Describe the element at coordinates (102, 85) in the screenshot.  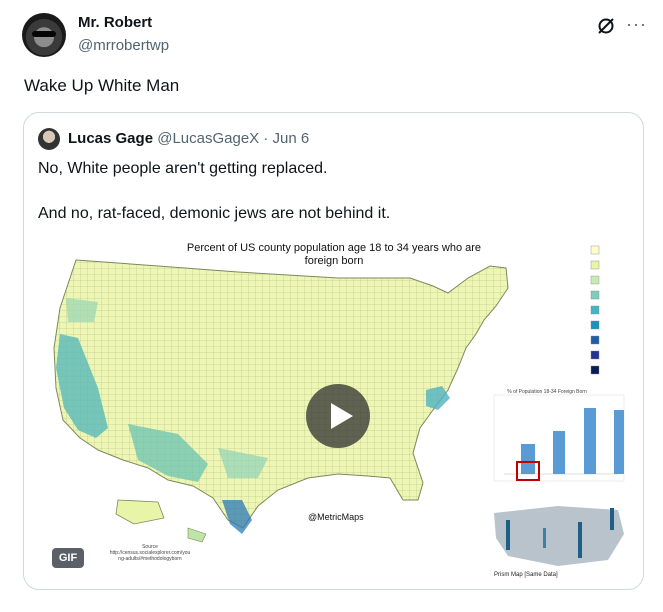
I see `tweet-text: Wake Up White Man` at that location.